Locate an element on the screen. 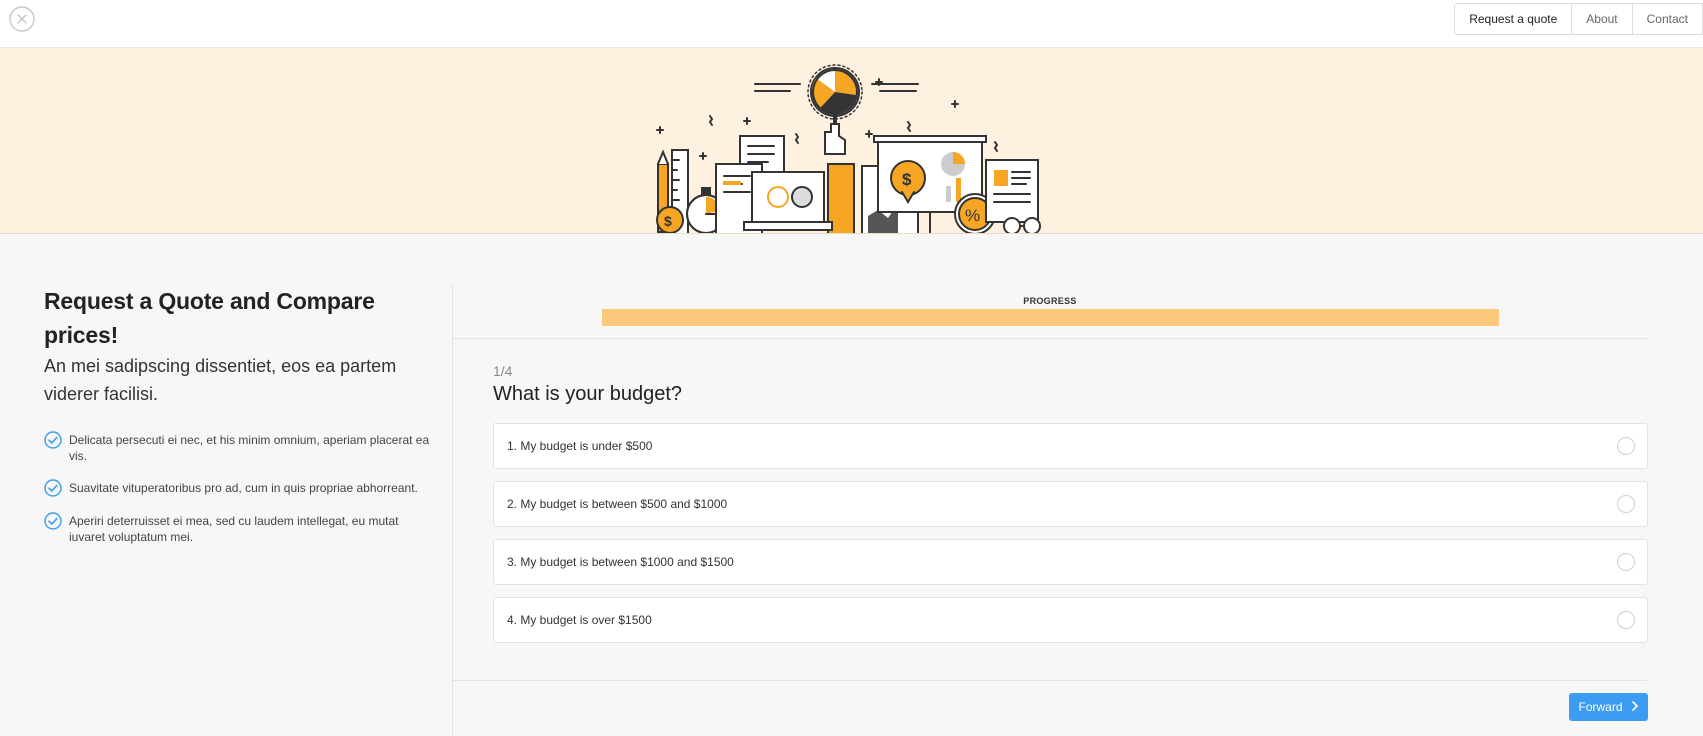 This screenshot has width=1703, height=736. close-icon is located at coordinates (22, 19).